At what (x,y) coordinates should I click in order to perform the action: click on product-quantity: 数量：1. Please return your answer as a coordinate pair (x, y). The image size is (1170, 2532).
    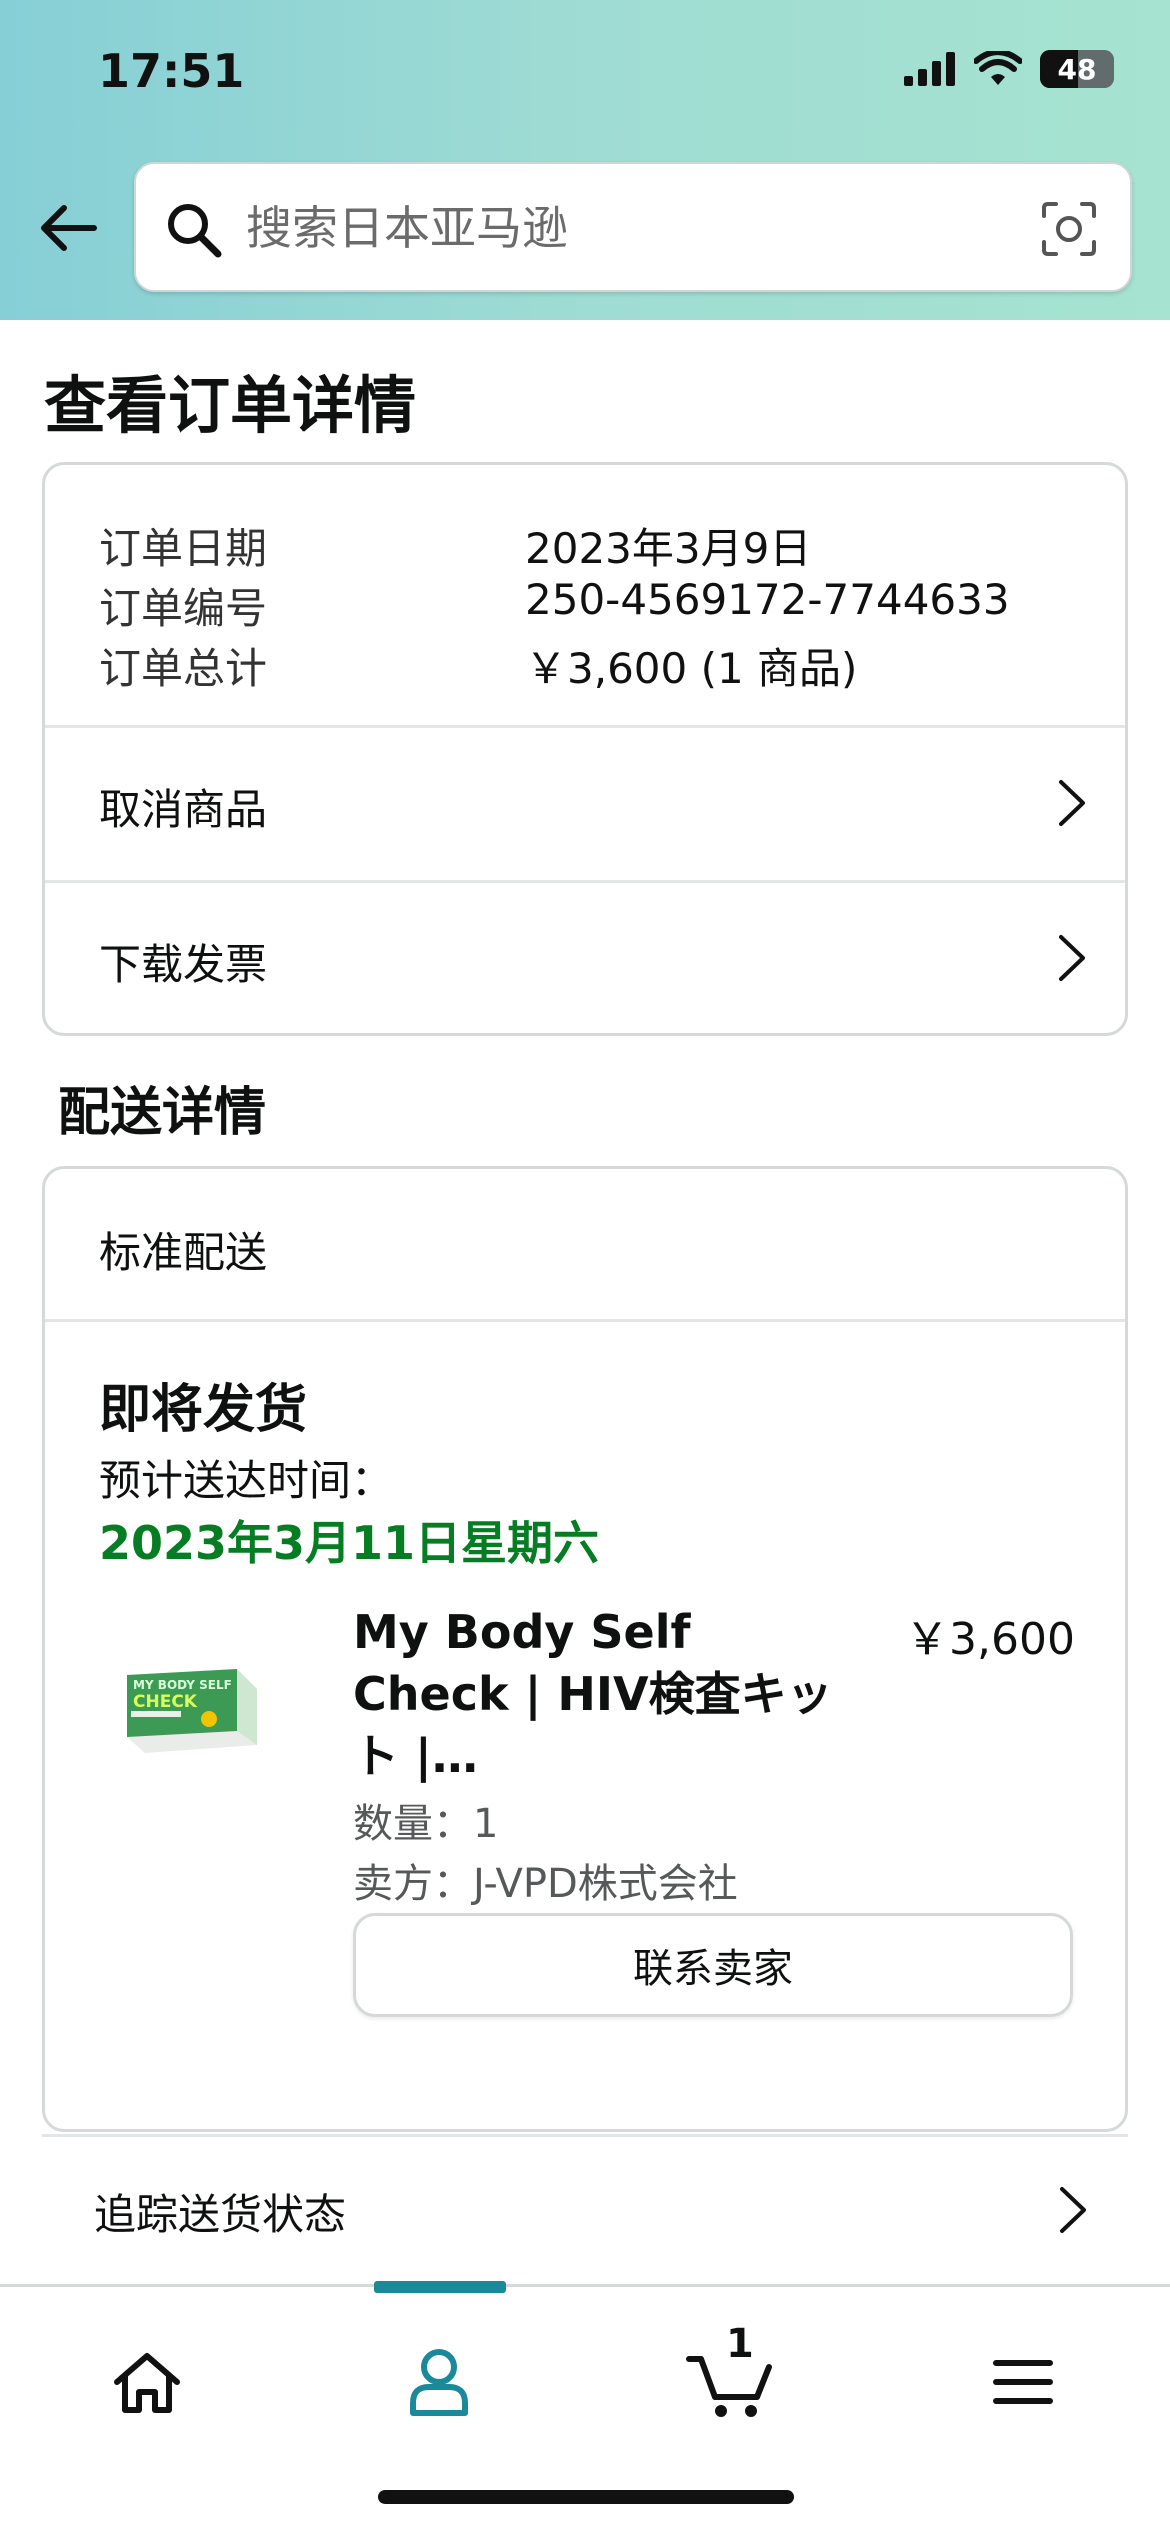
    Looking at the image, I should click on (426, 1824).